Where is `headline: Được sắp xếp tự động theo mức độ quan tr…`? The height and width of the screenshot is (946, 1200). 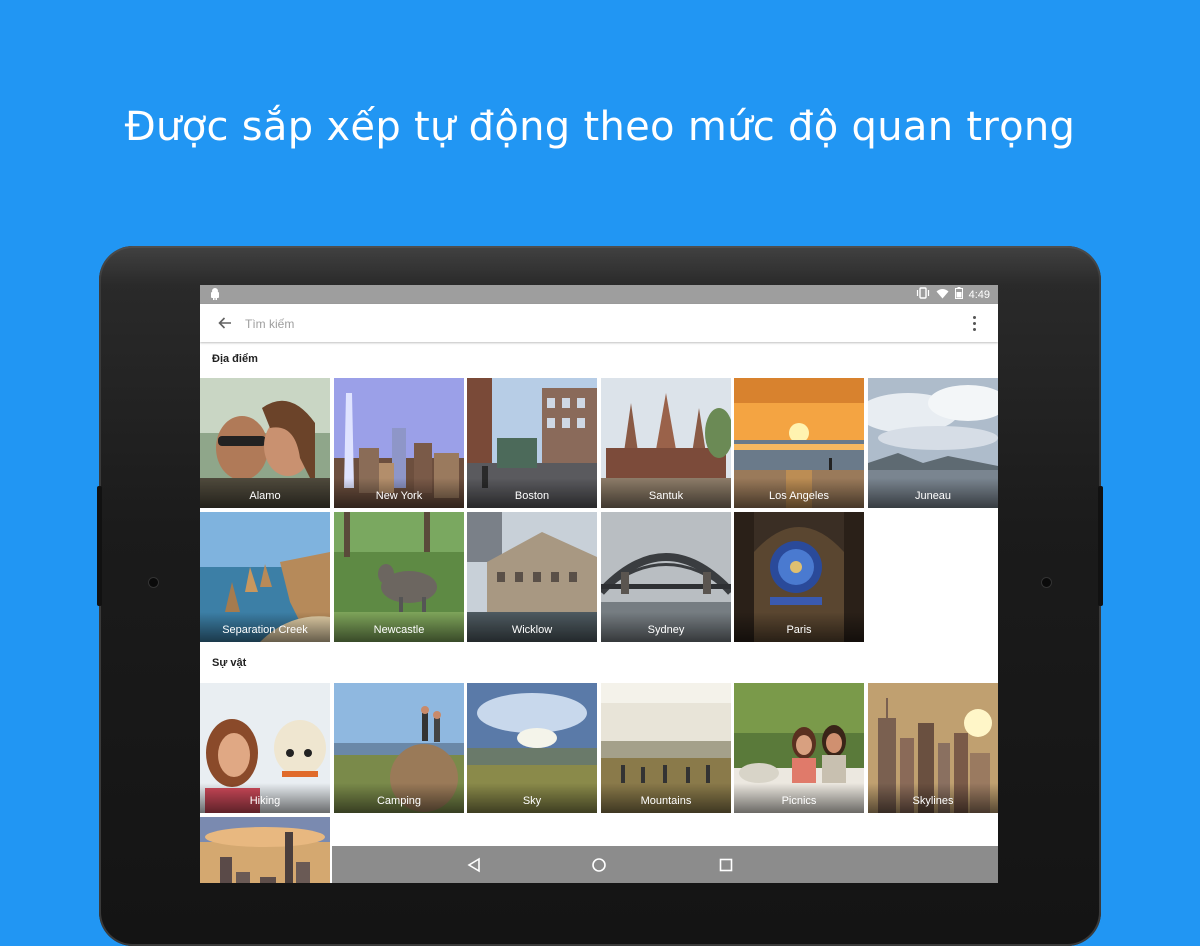 headline: Được sắp xếp tự động theo mức độ quan tr… is located at coordinates (600, 127).